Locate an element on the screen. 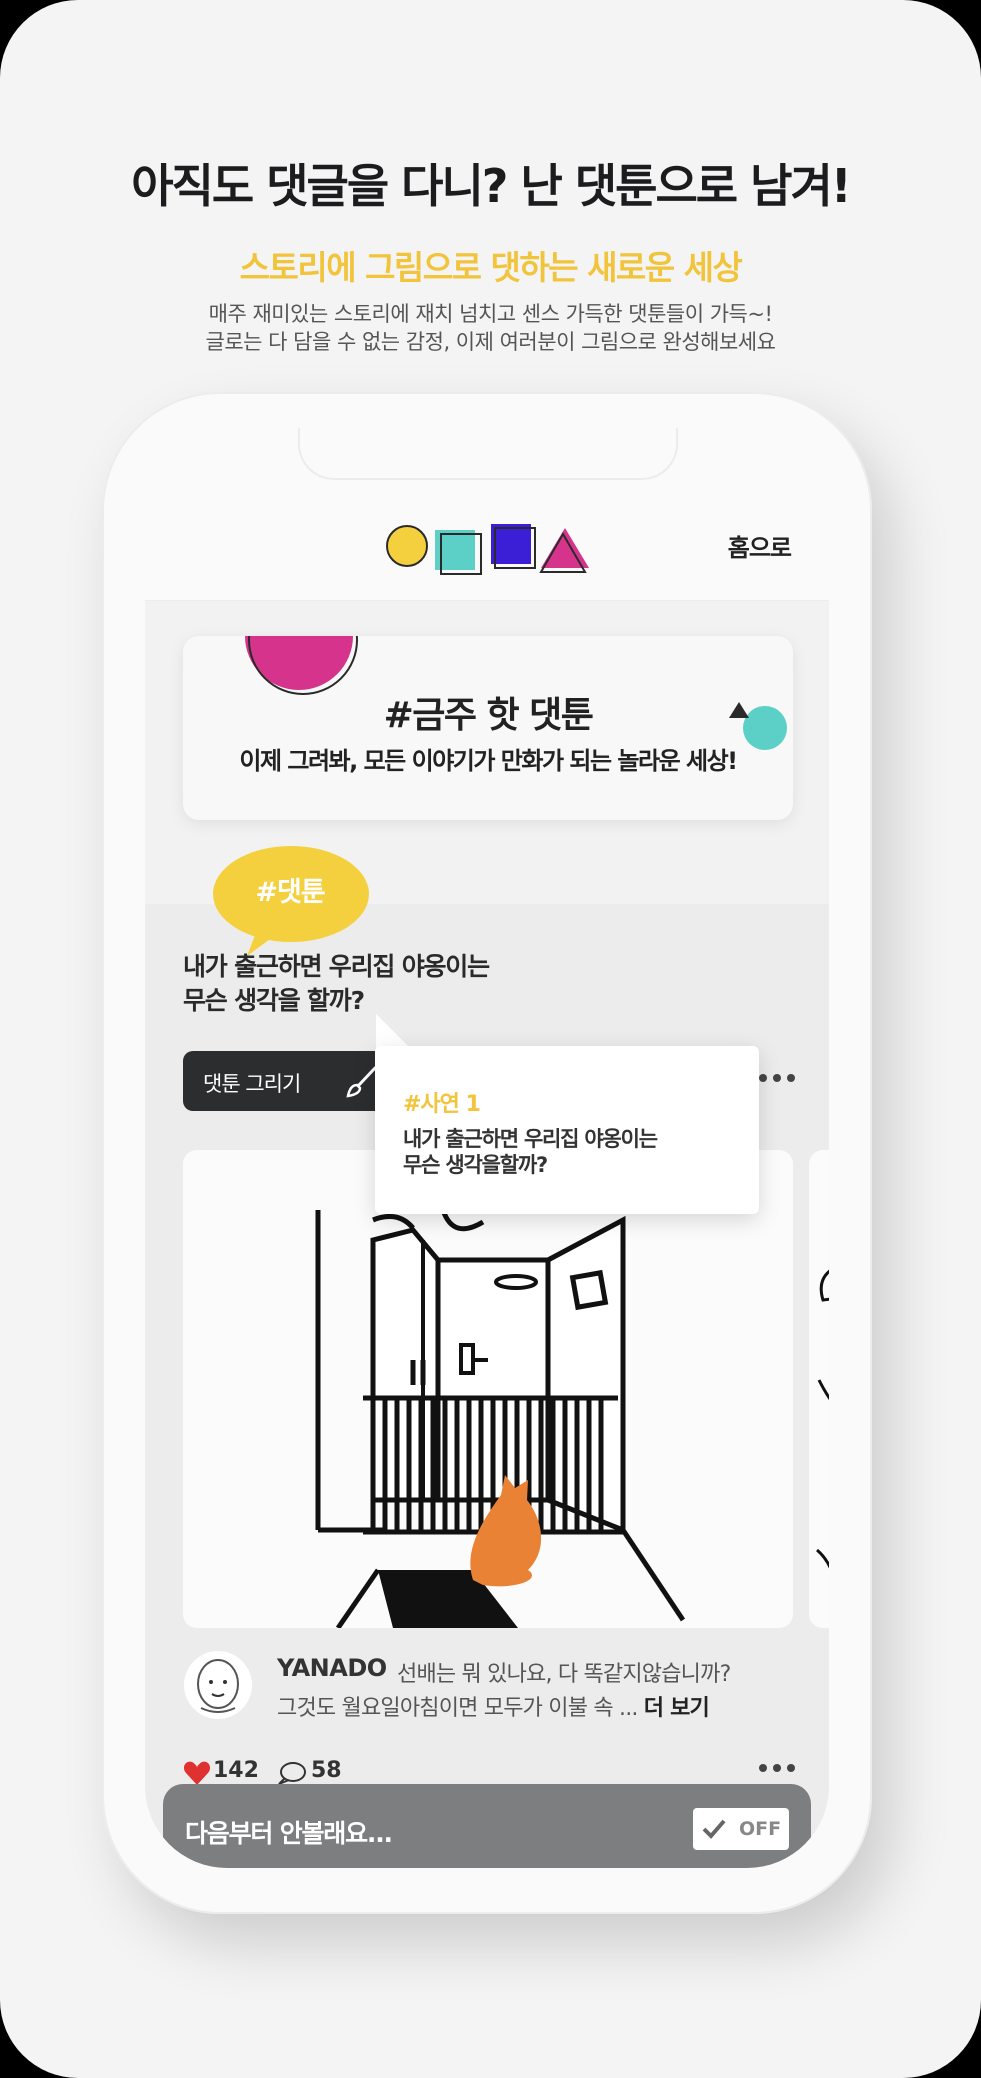 This screenshot has height=2078, width=981. heart-icon is located at coordinates (197, 1773).